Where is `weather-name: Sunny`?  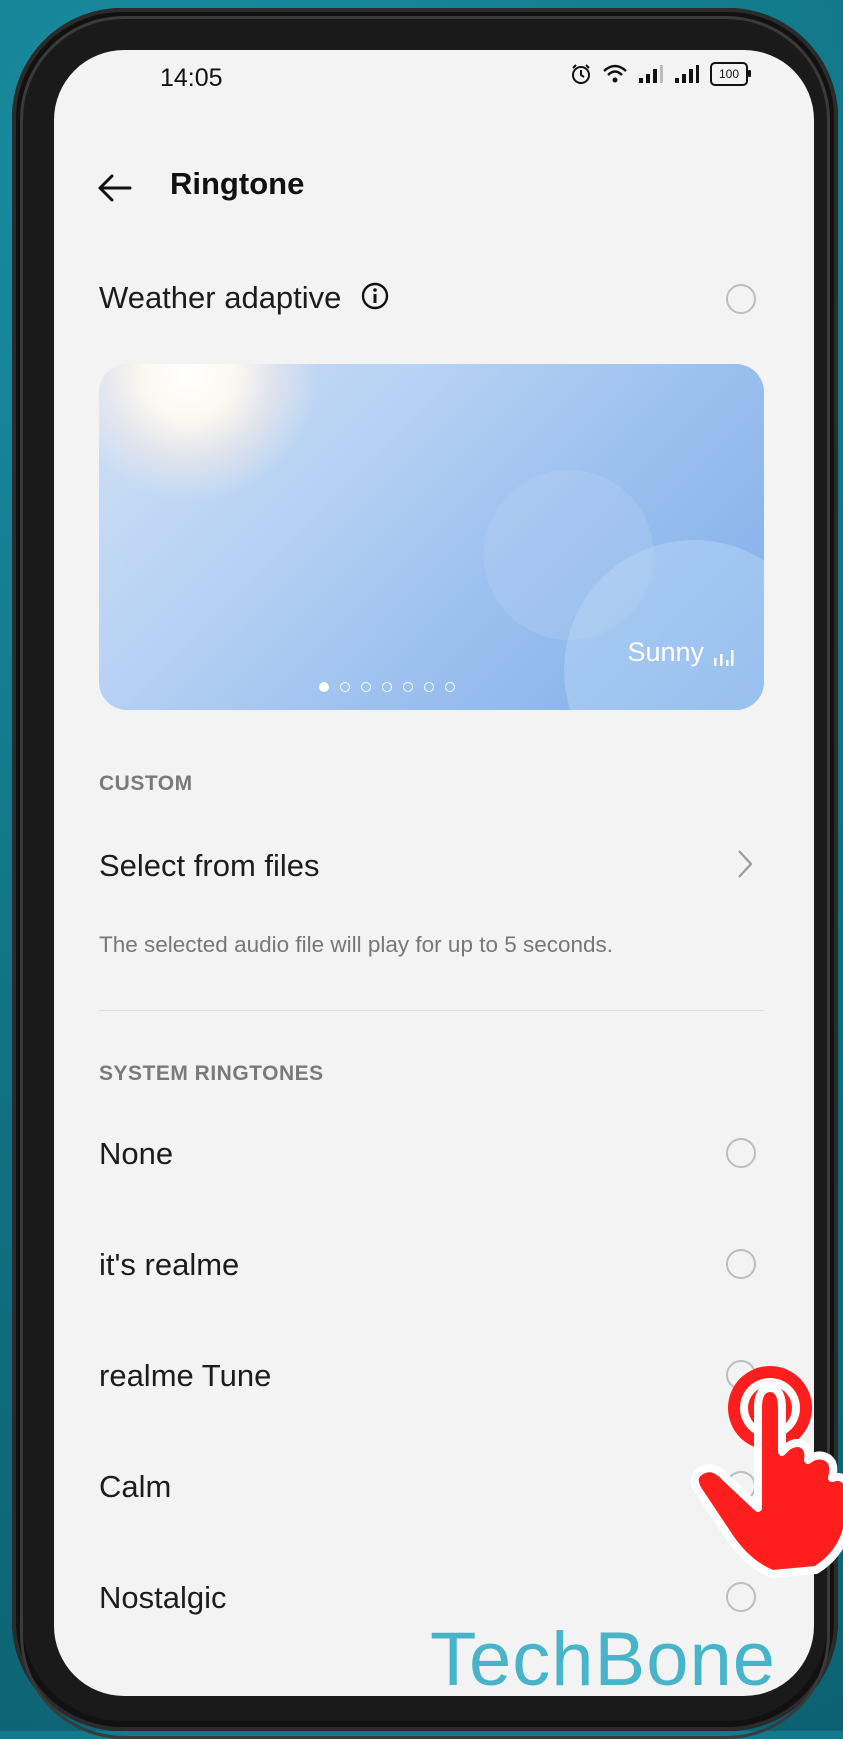 weather-name: Sunny is located at coordinates (665, 652).